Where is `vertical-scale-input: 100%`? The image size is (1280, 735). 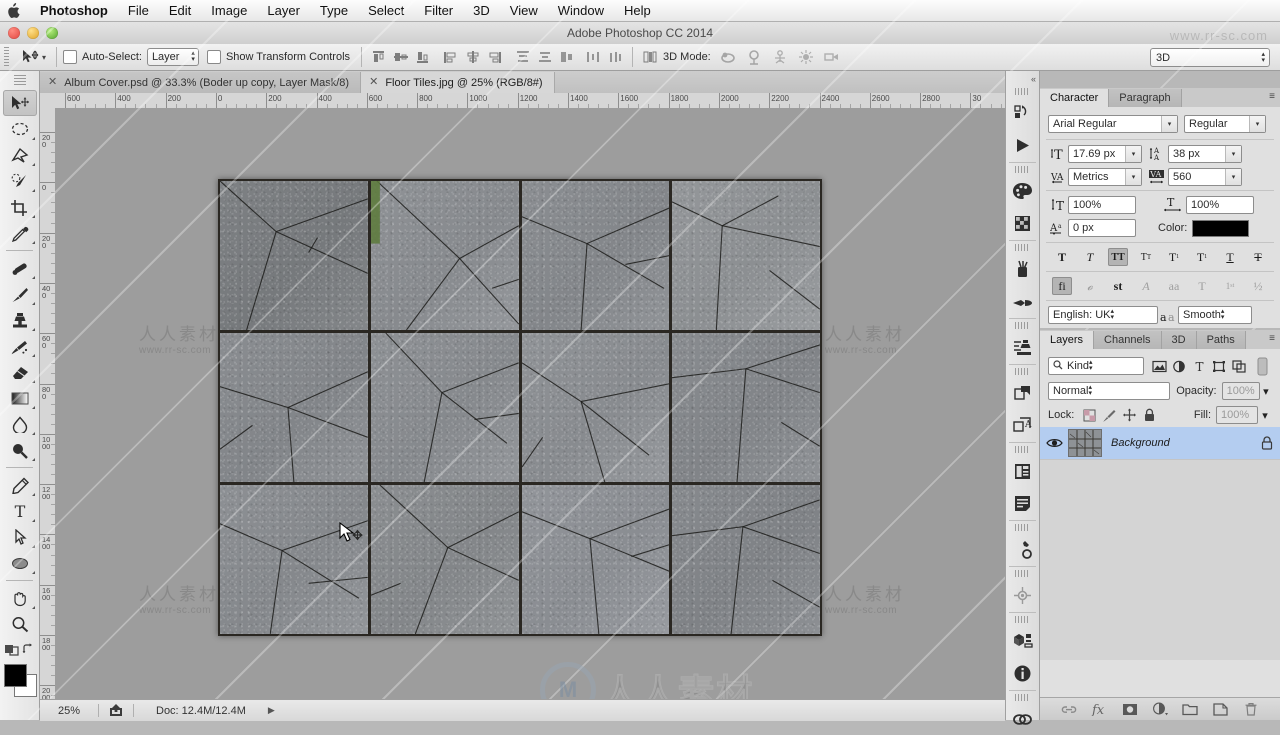 vertical-scale-input: 100% is located at coordinates (1102, 204).